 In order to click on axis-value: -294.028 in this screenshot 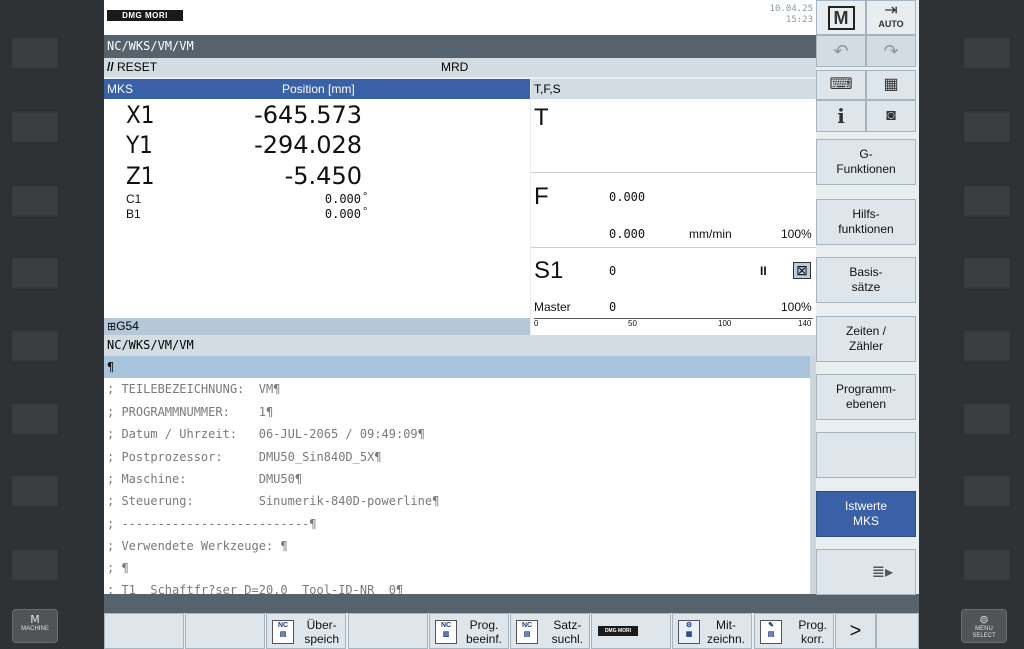, I will do `click(308, 145)`.